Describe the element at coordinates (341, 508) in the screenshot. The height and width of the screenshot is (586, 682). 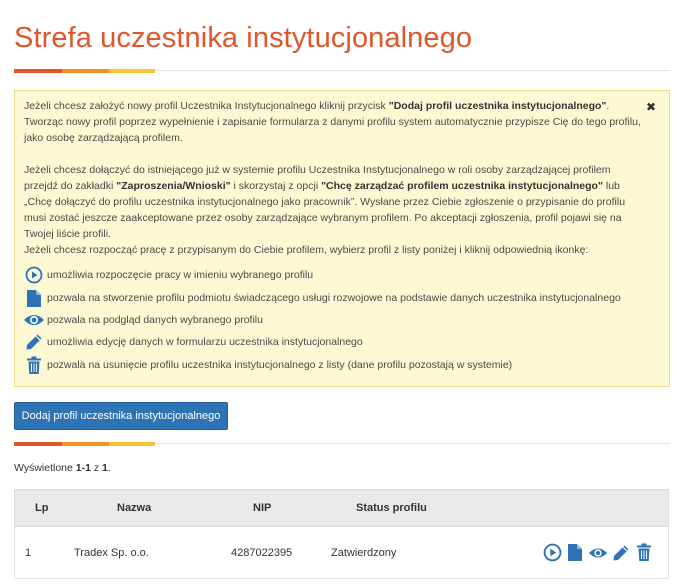
I see `table-header: Lp Nazwa NIP Status profilu` at that location.